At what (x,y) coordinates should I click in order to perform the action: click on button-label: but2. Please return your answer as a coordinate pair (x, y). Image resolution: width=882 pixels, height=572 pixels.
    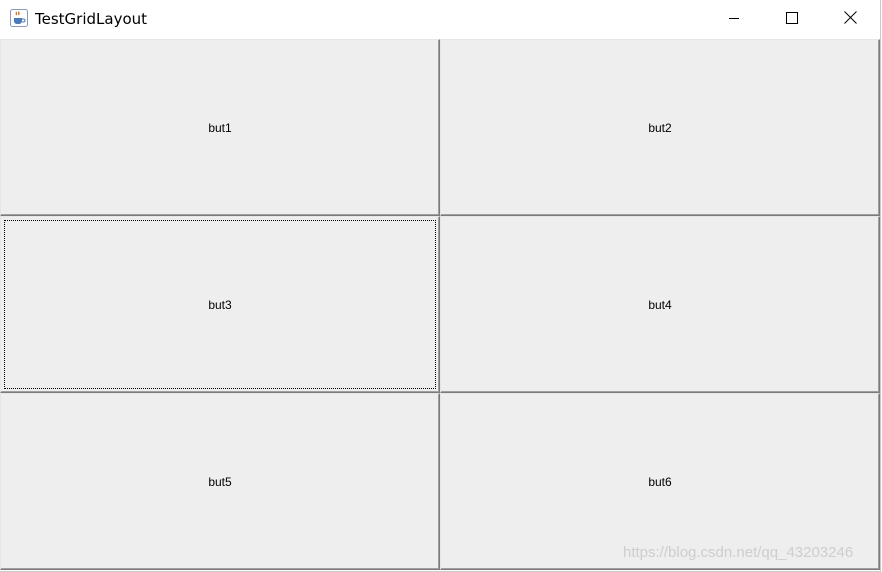
    Looking at the image, I should click on (660, 127).